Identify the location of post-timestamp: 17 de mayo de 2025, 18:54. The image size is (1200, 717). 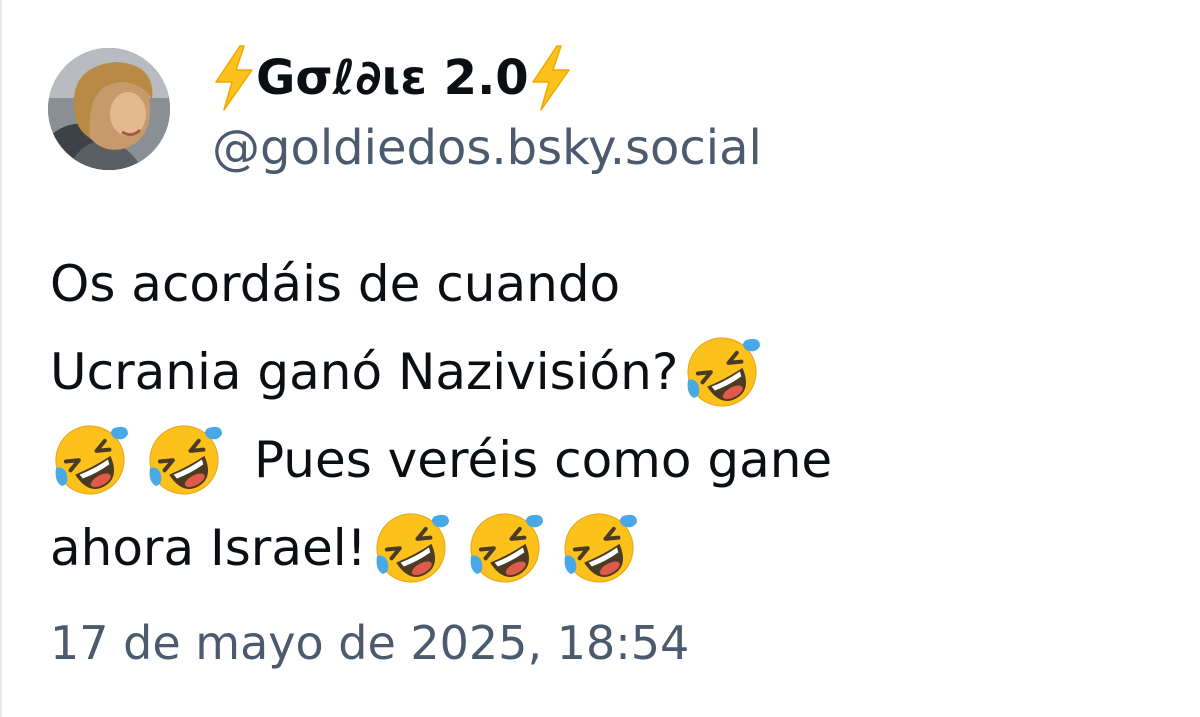
(369, 643).